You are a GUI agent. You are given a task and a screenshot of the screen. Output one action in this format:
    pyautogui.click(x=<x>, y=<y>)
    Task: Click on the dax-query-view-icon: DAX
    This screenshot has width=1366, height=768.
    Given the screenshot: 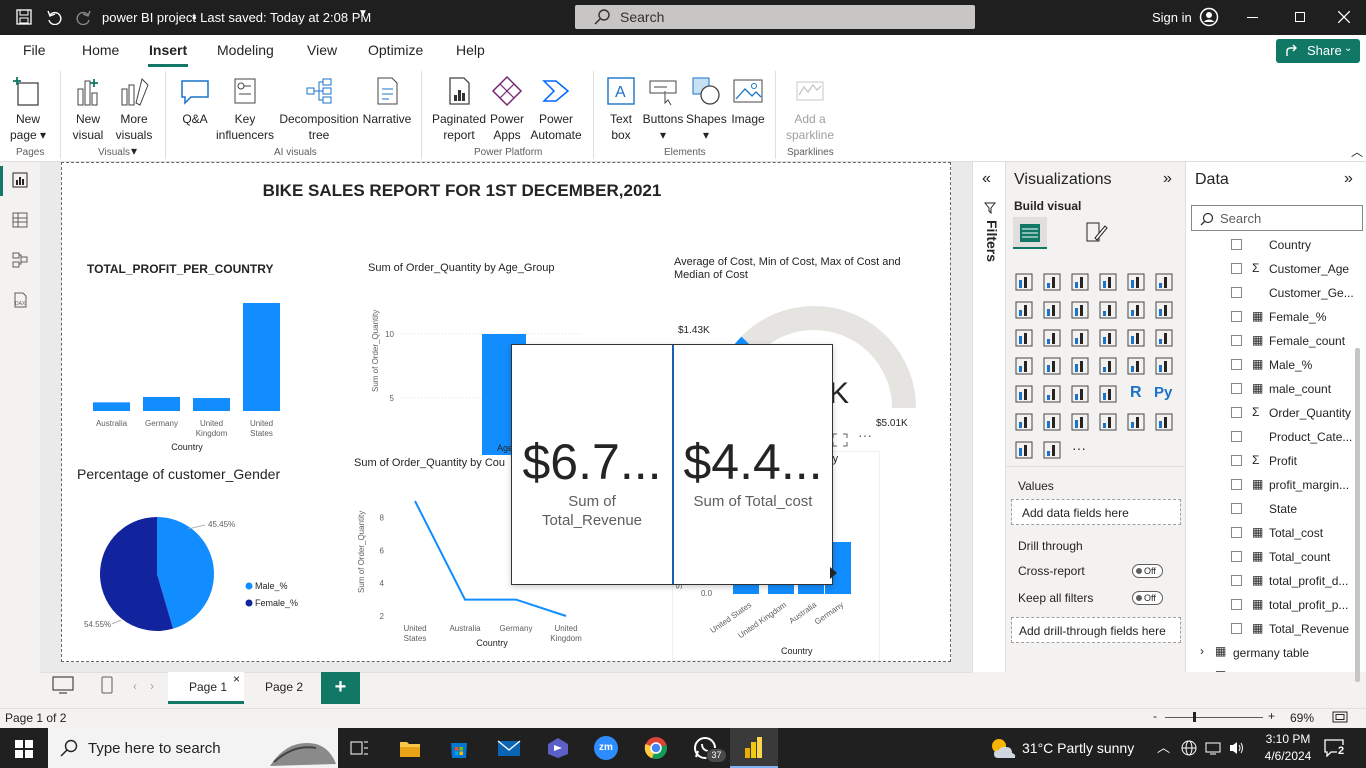 What is the action you would take?
    pyautogui.click(x=20, y=300)
    